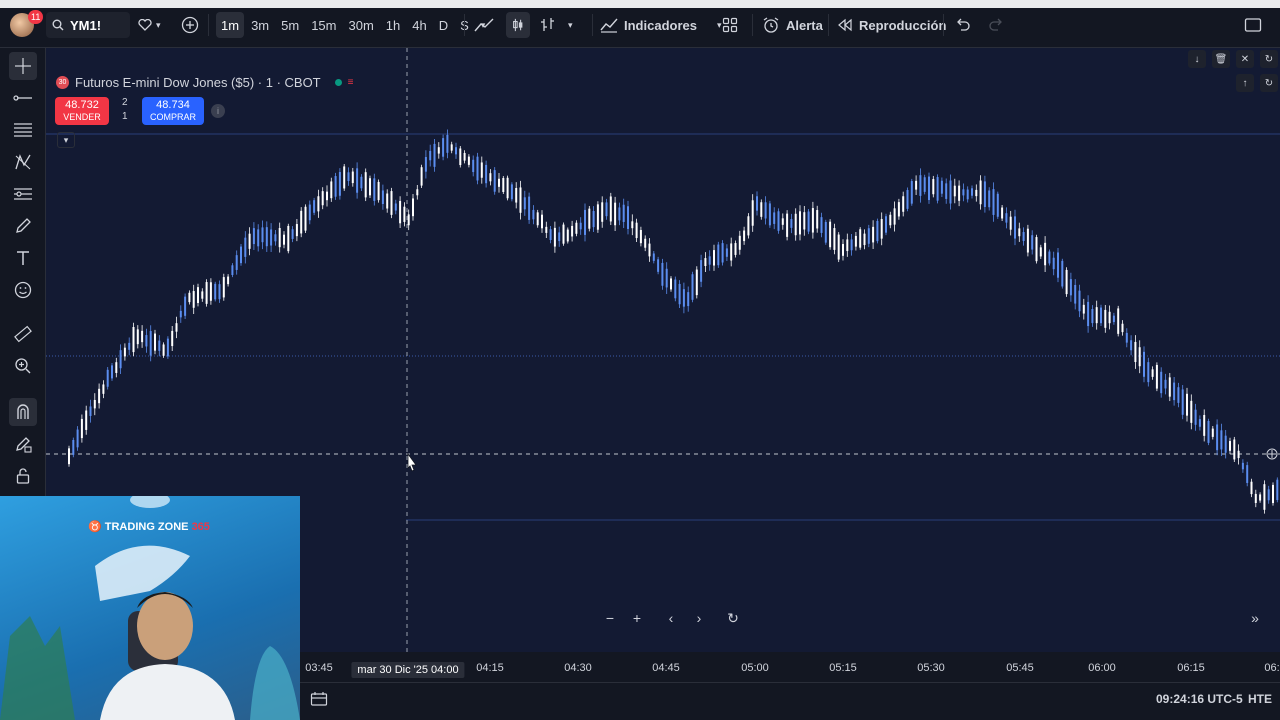 This screenshot has height=720, width=1280. I want to click on plus-icon: +, so click(637, 618).